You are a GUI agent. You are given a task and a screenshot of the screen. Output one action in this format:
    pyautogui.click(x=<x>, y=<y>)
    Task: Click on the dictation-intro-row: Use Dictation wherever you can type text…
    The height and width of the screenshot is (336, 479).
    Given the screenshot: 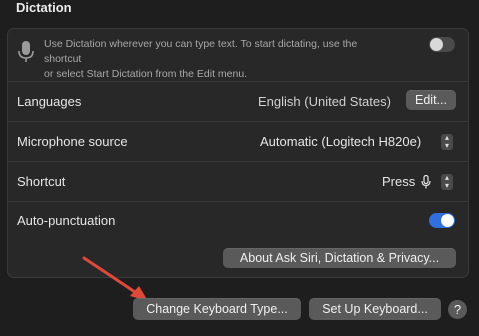 What is the action you would take?
    pyautogui.click(x=238, y=55)
    